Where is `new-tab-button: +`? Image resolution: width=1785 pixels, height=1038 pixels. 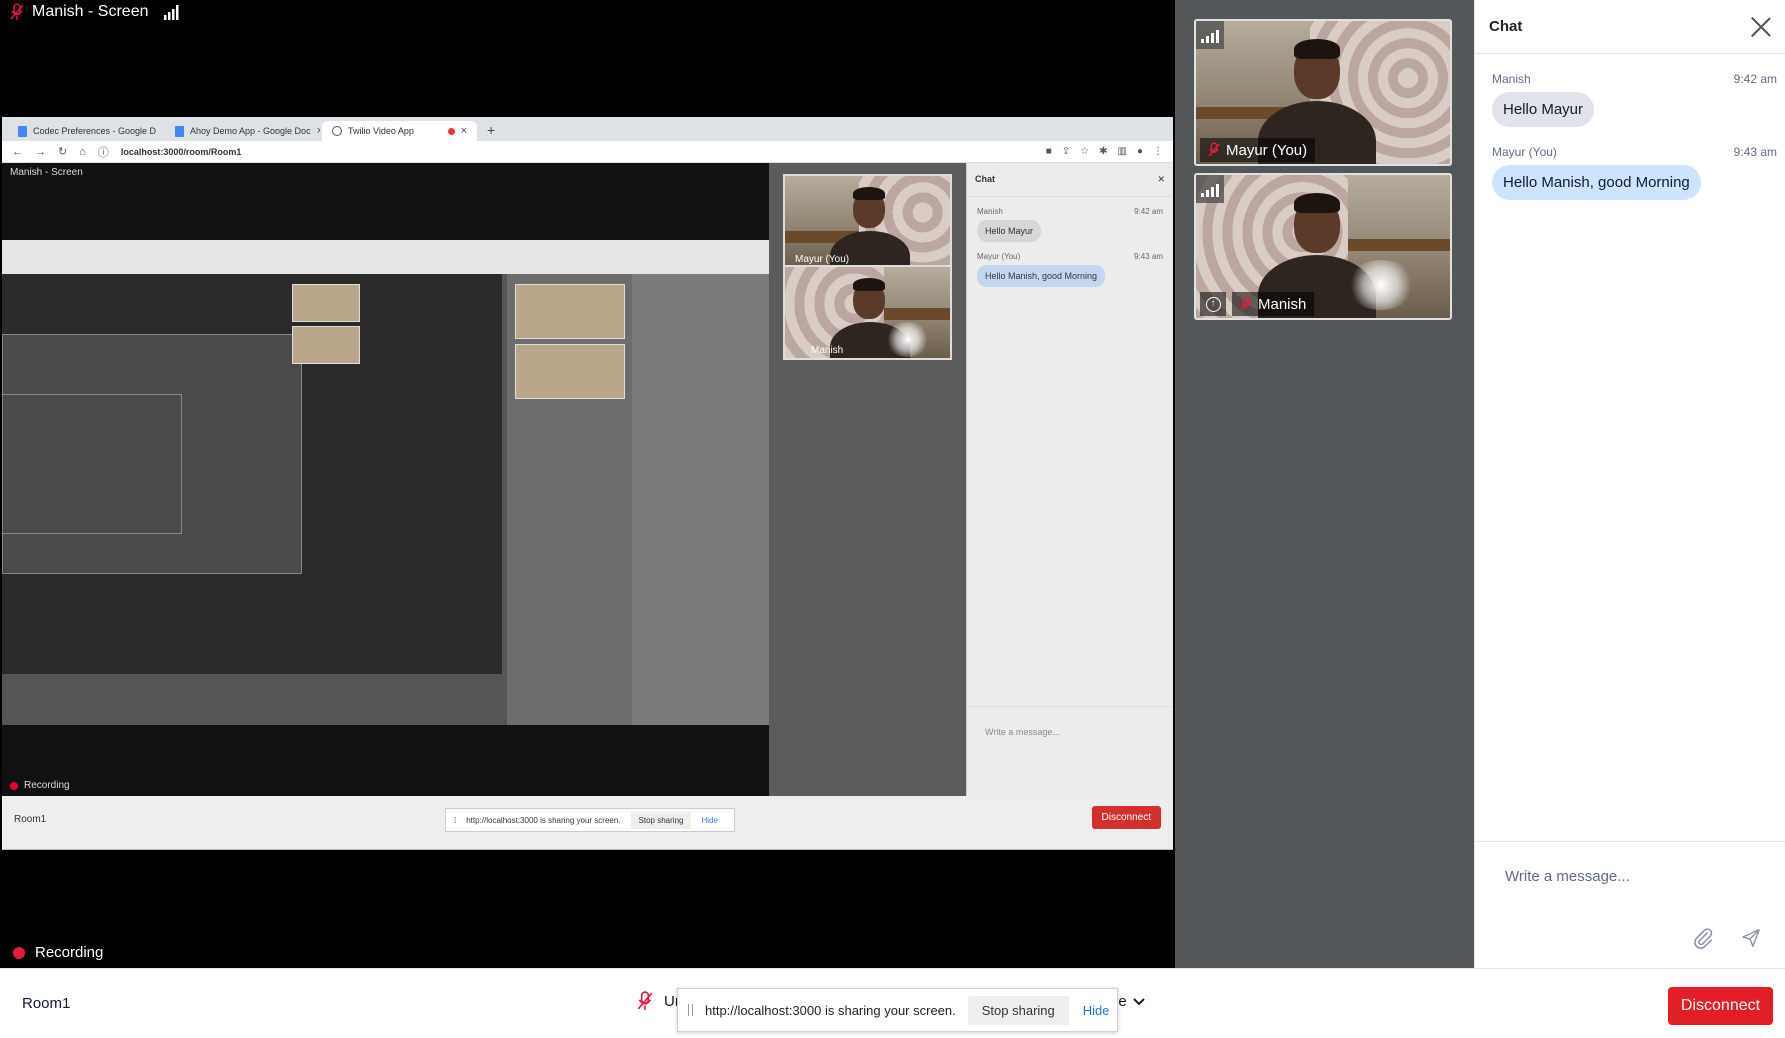 new-tab-button: + is located at coordinates (491, 131).